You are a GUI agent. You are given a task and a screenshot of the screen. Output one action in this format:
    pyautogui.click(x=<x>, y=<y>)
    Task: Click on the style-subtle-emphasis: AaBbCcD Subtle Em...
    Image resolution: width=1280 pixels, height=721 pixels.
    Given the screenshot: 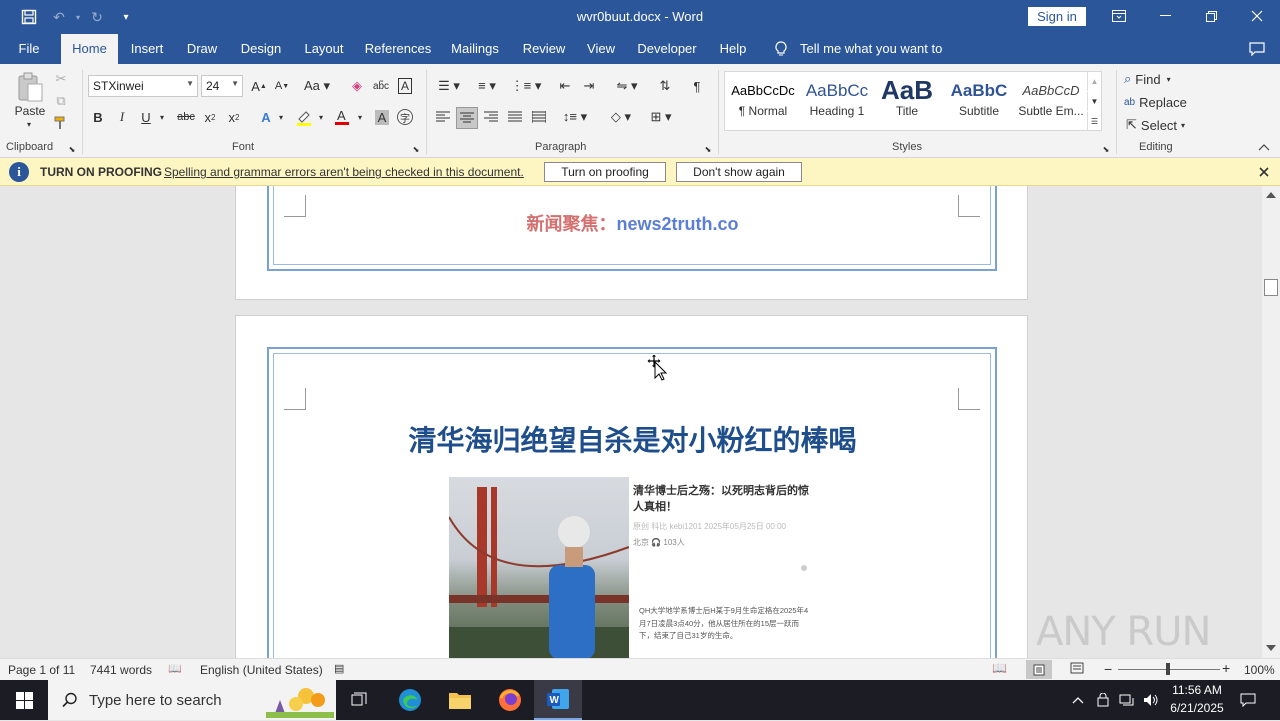 What is the action you would take?
    pyautogui.click(x=1051, y=101)
    